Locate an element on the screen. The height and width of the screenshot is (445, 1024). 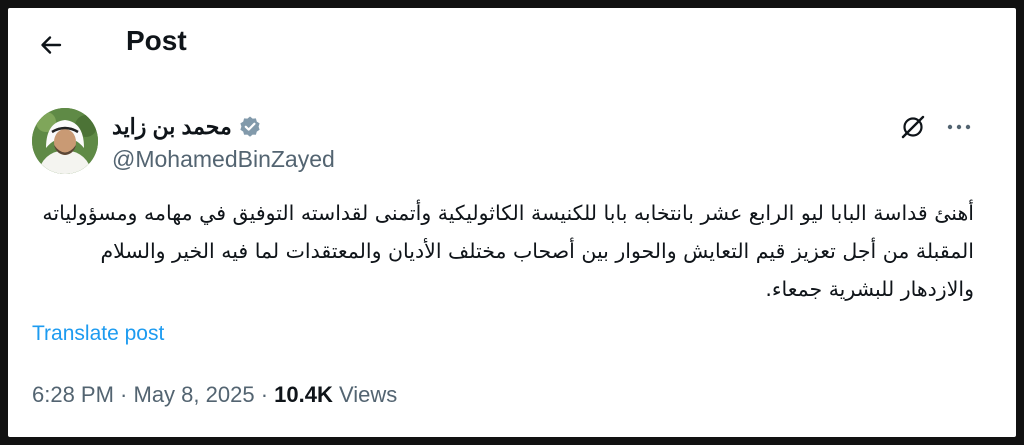
avatar is located at coordinates (65, 141).